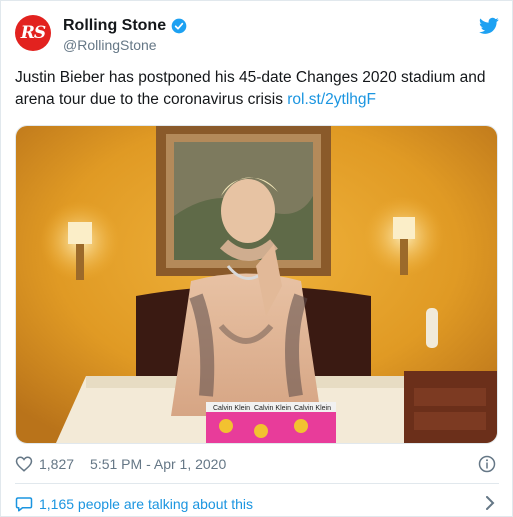  I want to click on waistband-label-3: Calvin Klein, so click(312, 408).